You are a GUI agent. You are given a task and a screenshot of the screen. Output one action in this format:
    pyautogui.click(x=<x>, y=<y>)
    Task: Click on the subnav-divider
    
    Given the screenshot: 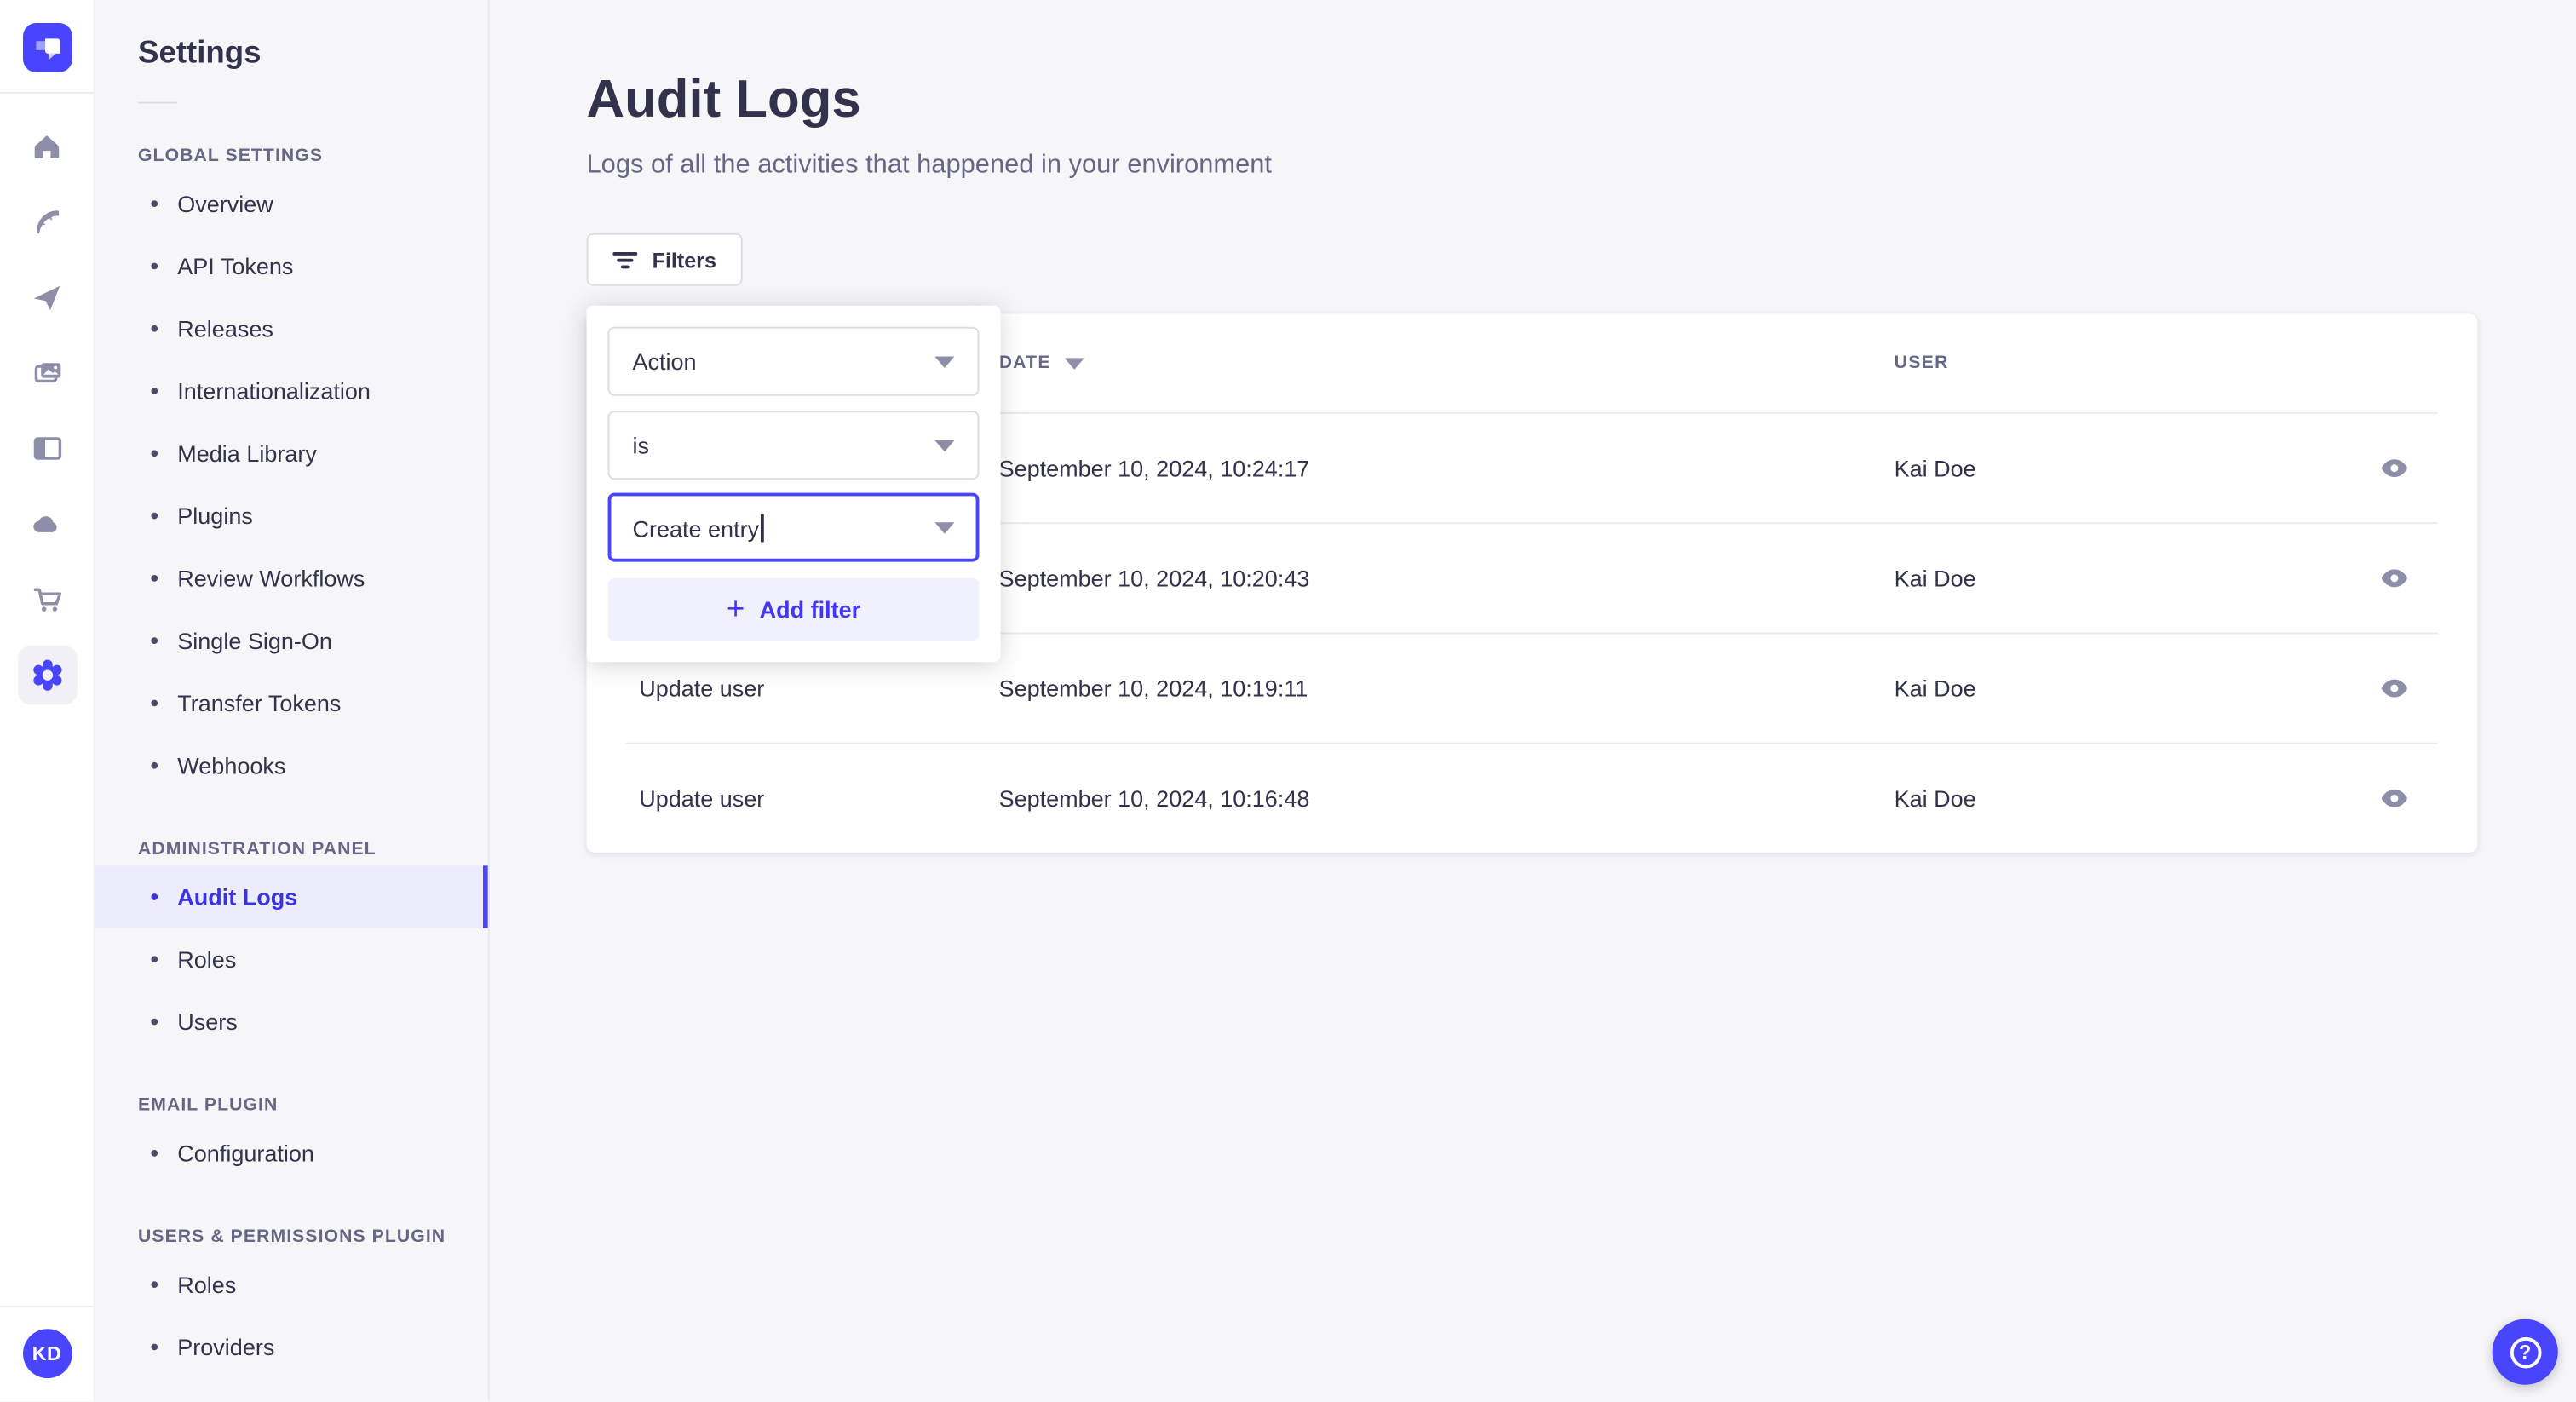 What is the action you would take?
    pyautogui.click(x=157, y=102)
    